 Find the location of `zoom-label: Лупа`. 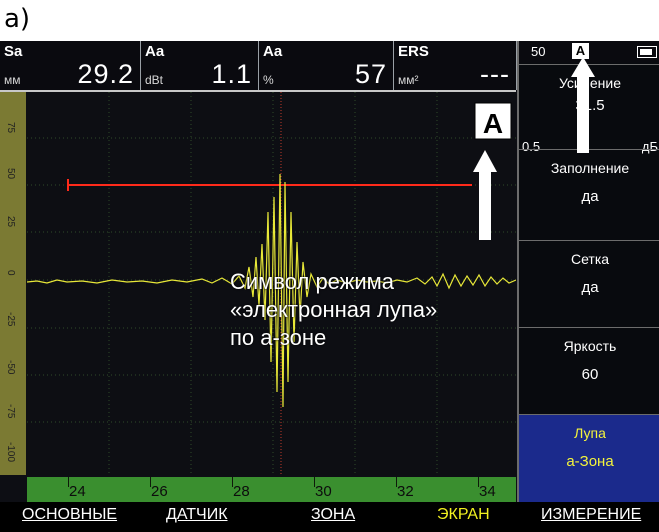

zoom-label: Лупа is located at coordinates (590, 433).